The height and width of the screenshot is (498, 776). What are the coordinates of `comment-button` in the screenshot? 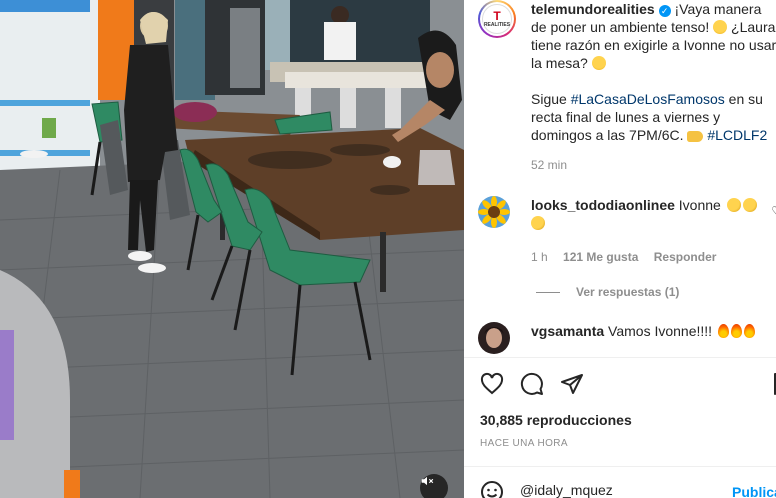 It's located at (533, 385).